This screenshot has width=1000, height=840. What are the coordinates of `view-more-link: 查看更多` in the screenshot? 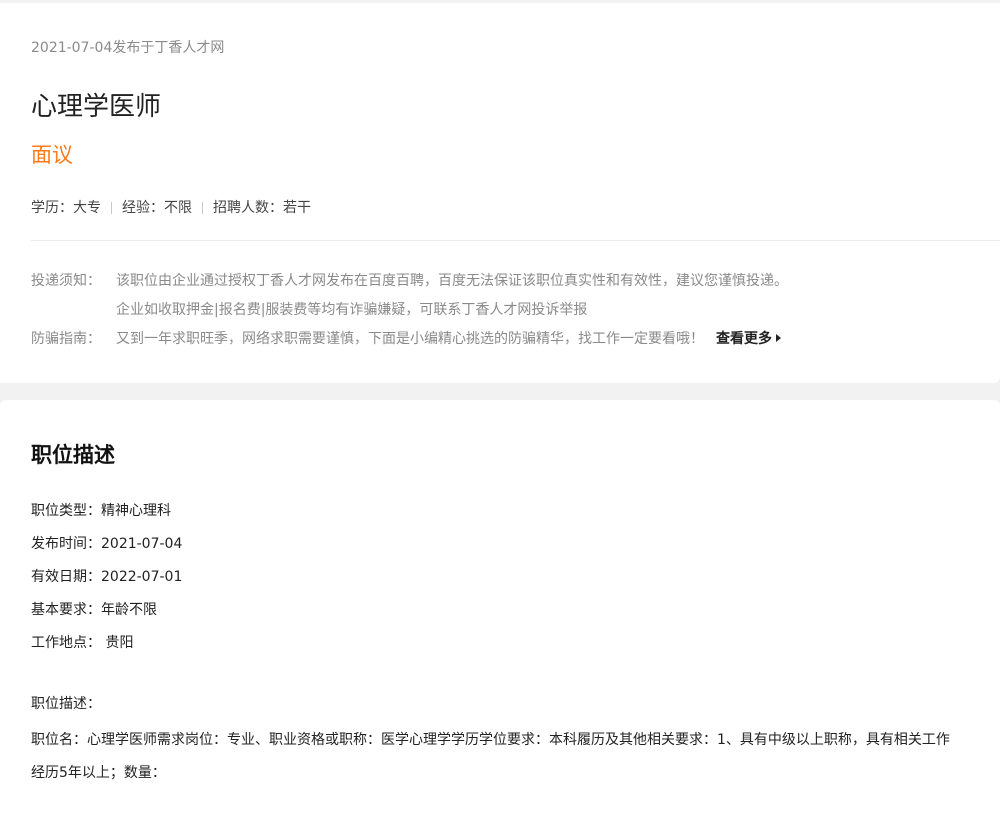 It's located at (748, 339).